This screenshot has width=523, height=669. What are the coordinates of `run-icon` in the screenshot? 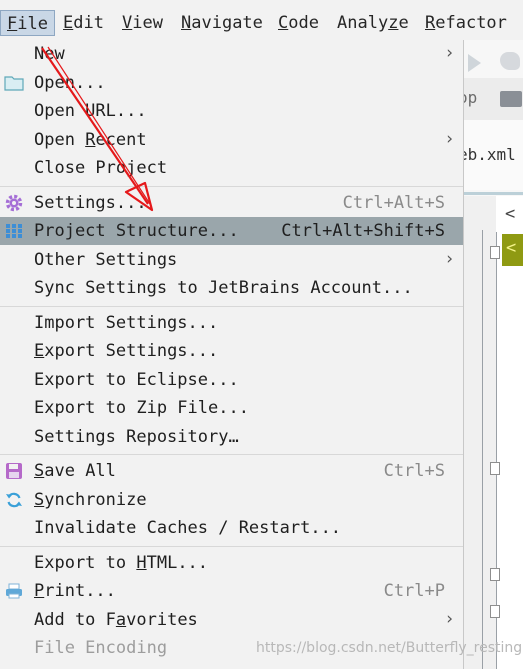 It's located at (474, 63).